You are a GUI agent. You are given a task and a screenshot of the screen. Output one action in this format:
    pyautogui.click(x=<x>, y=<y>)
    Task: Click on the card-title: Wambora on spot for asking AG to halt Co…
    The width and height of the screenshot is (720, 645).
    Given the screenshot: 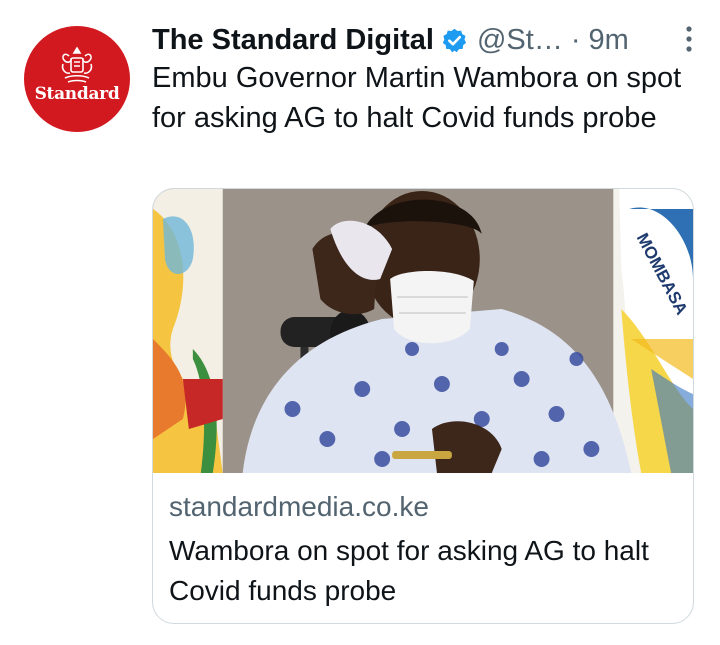 What is the action you would take?
    pyautogui.click(x=419, y=571)
    